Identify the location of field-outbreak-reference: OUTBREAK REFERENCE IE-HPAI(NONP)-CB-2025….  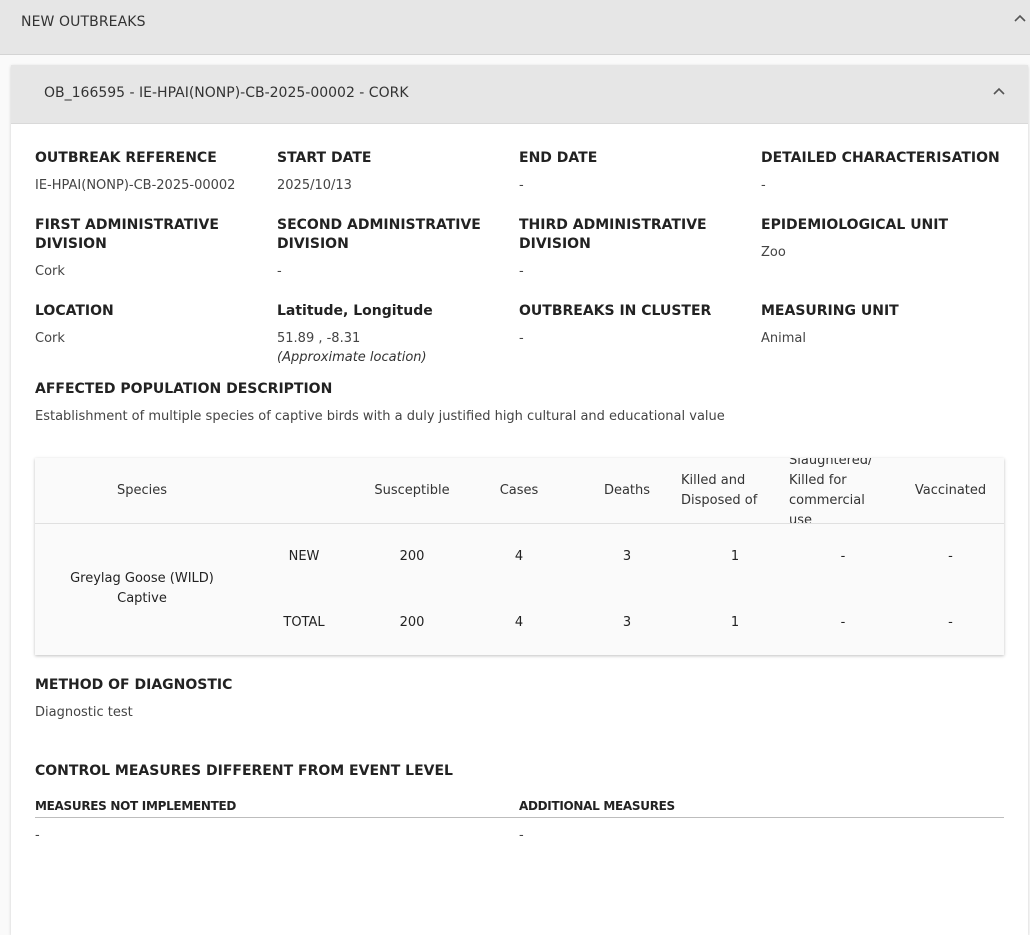
(150, 172).